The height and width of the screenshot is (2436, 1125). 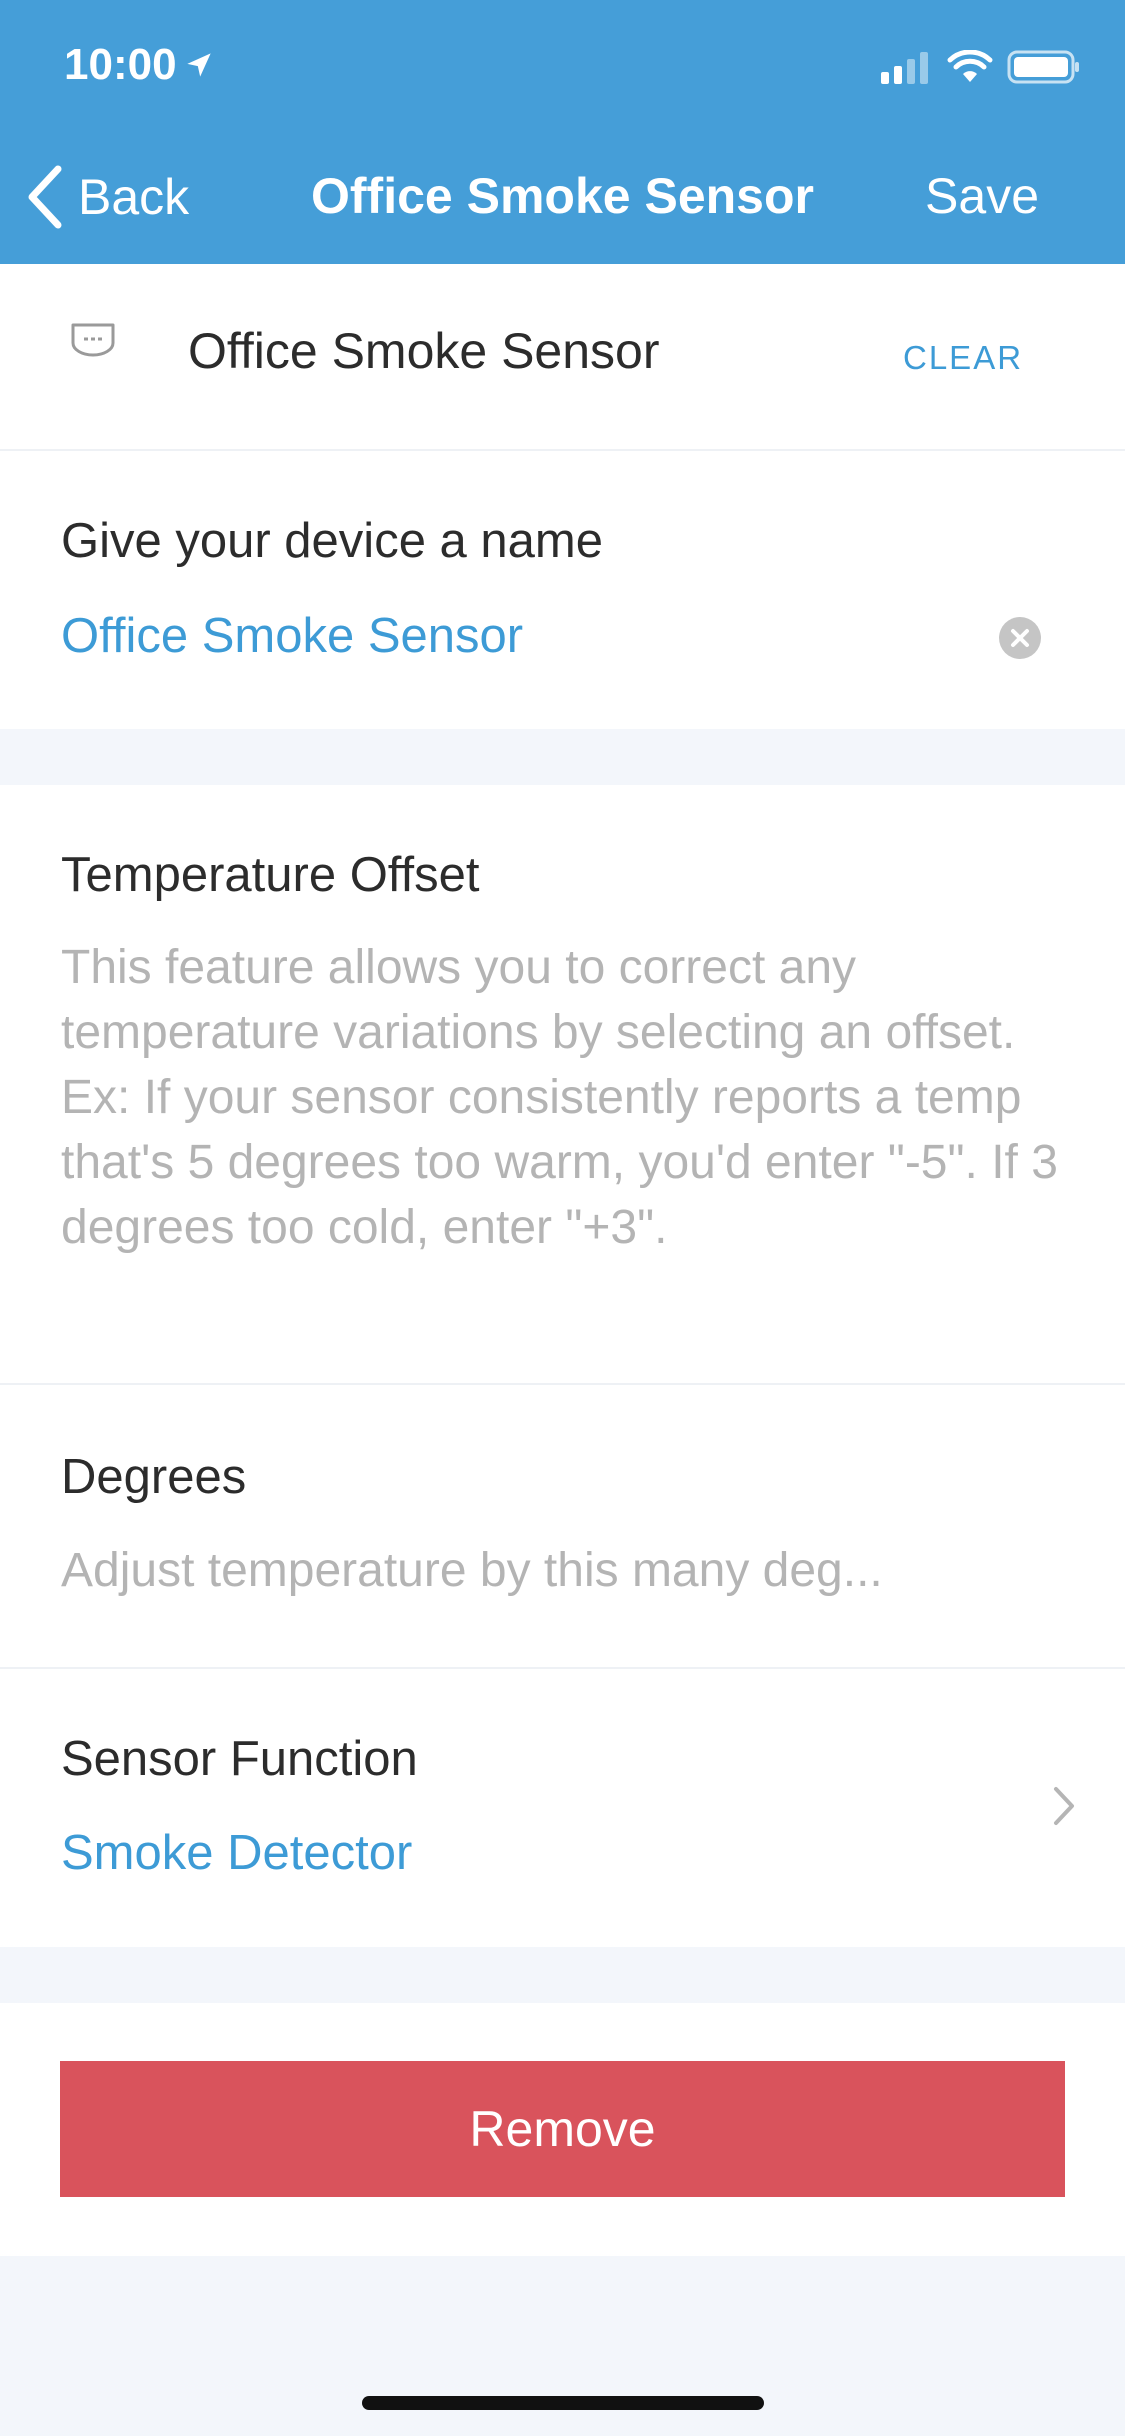 What do you see at coordinates (1064, 1806) in the screenshot?
I see `chevron-right-icon` at bounding box center [1064, 1806].